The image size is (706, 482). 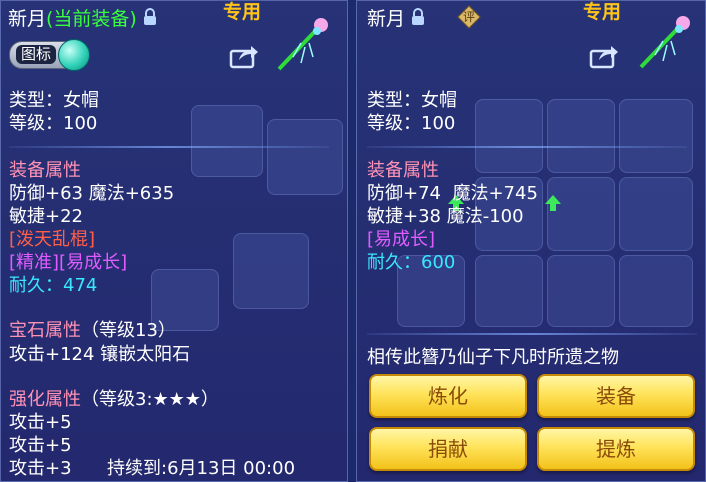 What do you see at coordinates (45, 330) in the screenshot?
I see `gem-title: 宝石属性` at bounding box center [45, 330].